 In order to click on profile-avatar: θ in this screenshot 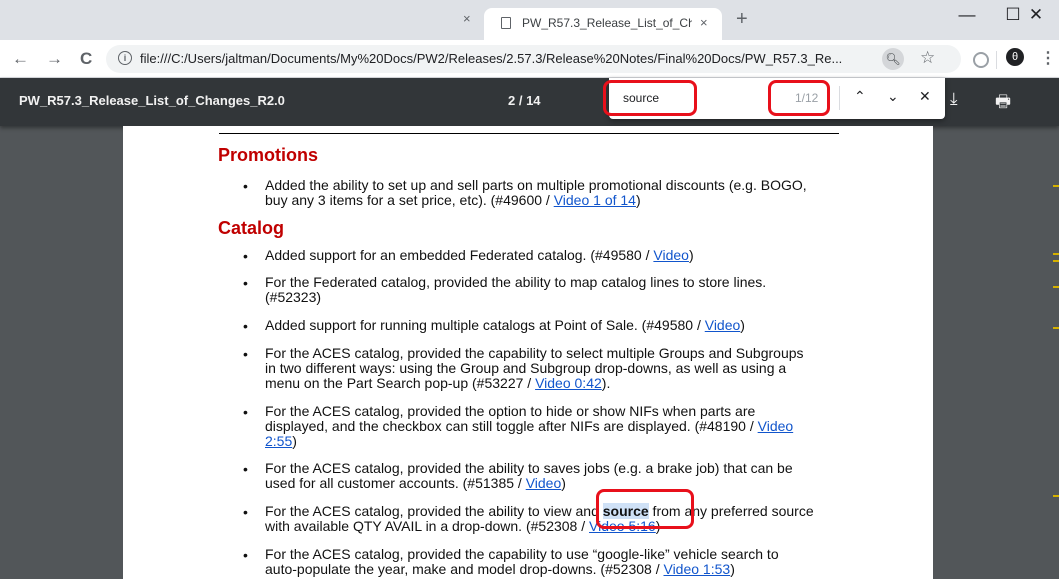, I will do `click(1015, 57)`.